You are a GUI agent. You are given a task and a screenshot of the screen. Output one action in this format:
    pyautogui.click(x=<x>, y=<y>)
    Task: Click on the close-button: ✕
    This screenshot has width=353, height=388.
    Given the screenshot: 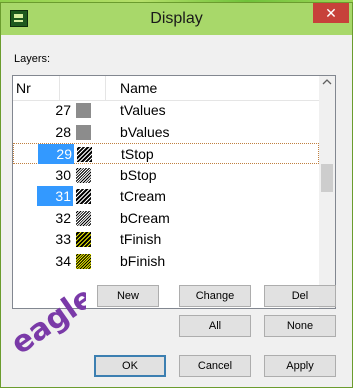 What is the action you would take?
    pyautogui.click(x=331, y=13)
    